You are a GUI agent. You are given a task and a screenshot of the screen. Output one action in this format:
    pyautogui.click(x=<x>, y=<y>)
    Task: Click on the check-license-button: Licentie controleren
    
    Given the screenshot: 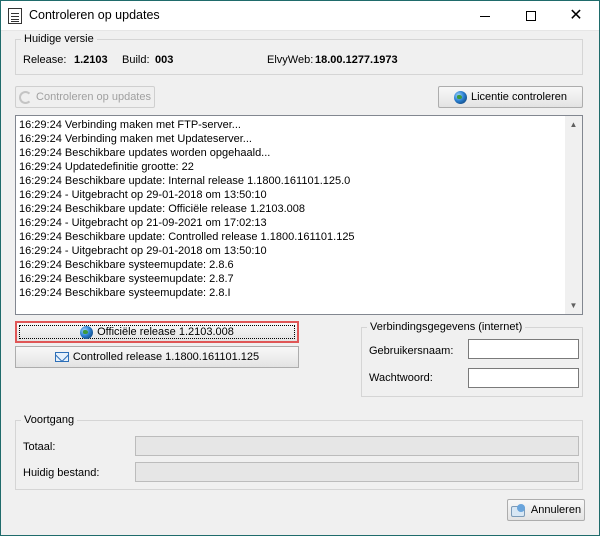 What is the action you would take?
    pyautogui.click(x=510, y=97)
    